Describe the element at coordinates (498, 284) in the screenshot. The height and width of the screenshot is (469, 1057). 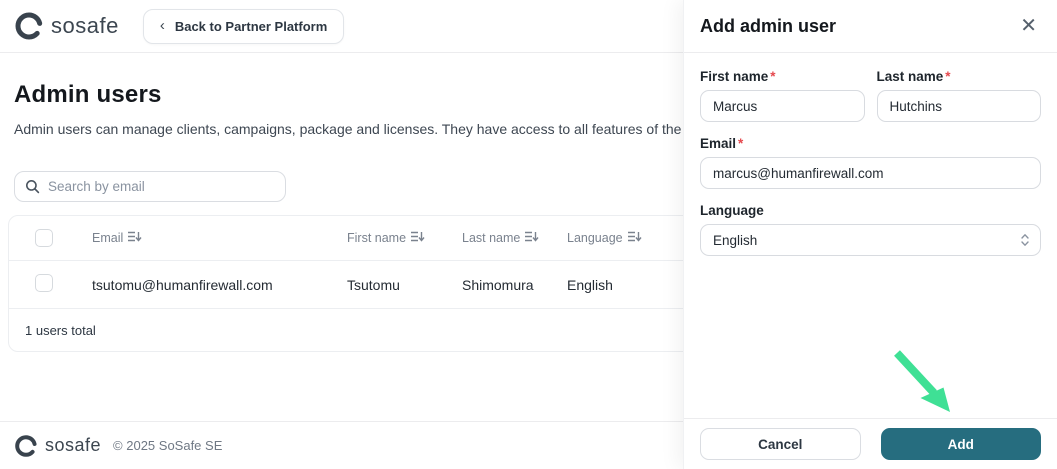
I see `cell-last-name: Shimomura` at that location.